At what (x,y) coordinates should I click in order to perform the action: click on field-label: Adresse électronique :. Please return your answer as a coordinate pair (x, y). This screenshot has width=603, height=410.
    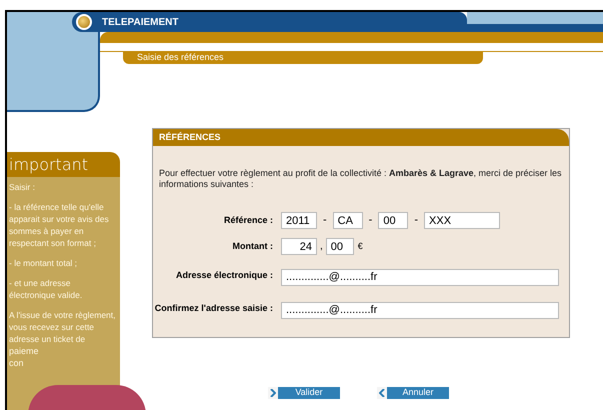
    Looking at the image, I should click on (224, 275).